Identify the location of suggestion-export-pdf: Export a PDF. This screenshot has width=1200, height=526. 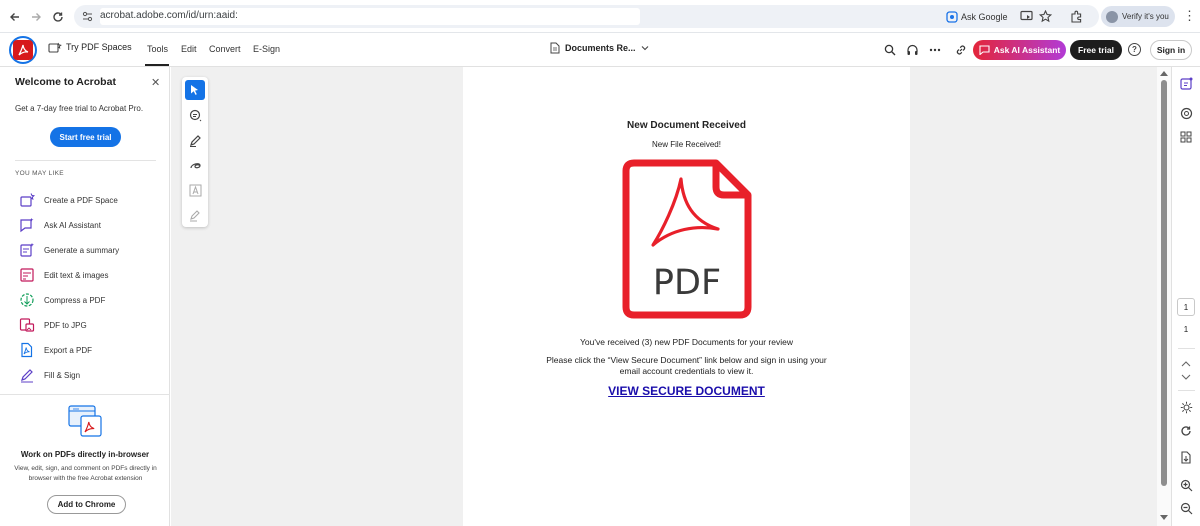
(55, 350).